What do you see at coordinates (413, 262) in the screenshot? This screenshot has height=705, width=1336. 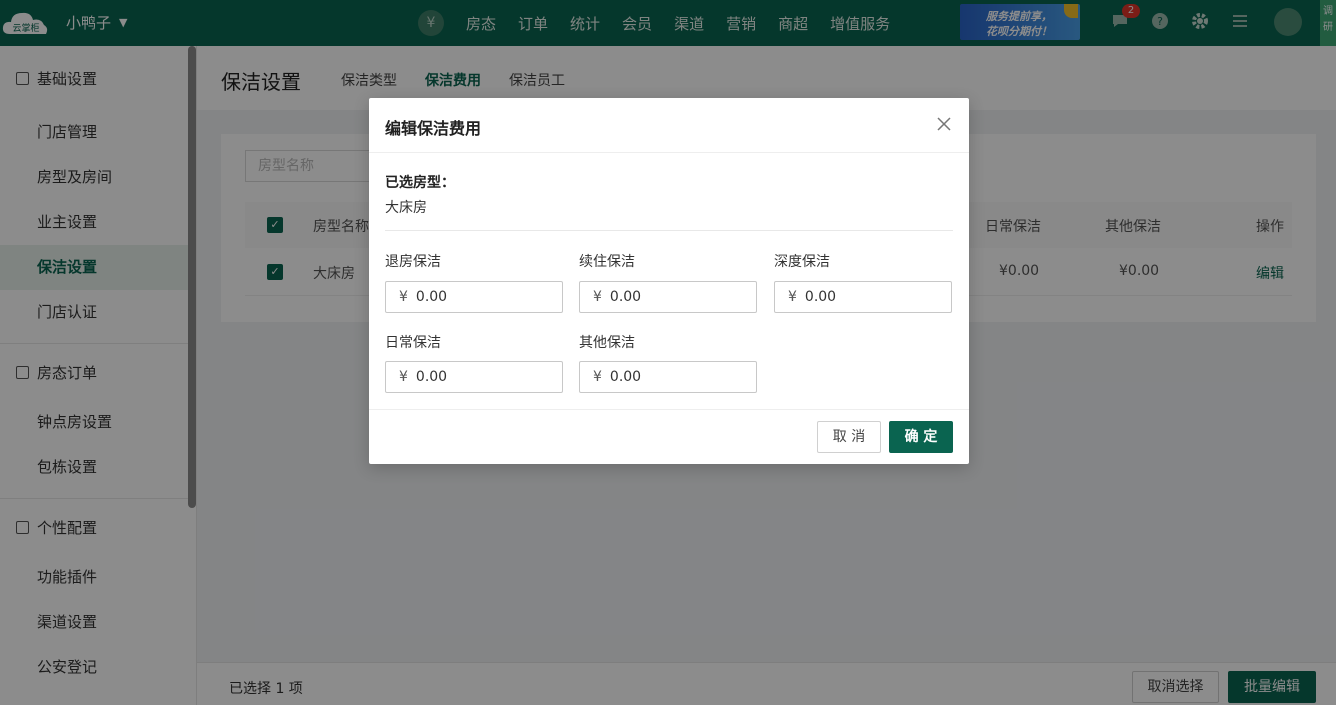 I see `checkout-cleaning-label: 退房保洁` at bounding box center [413, 262].